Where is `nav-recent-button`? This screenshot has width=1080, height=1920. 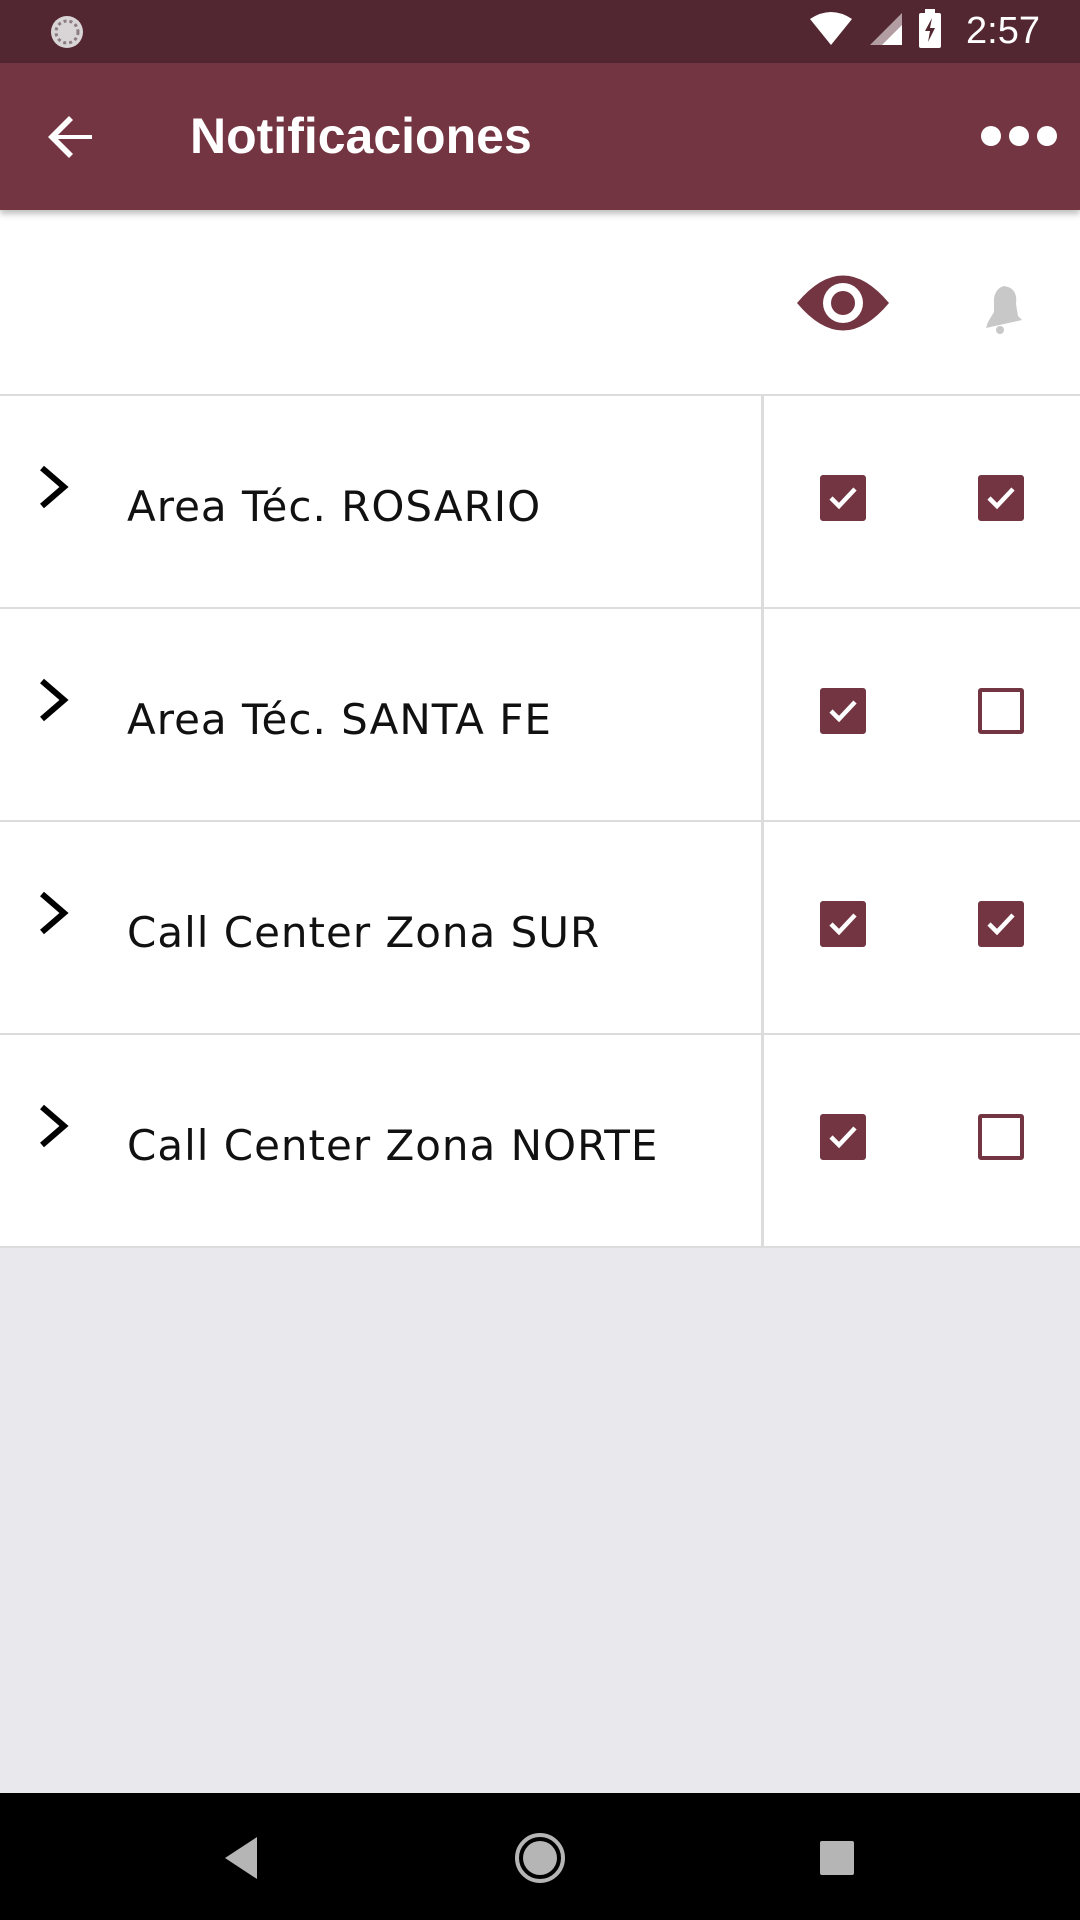
nav-recent-button is located at coordinates (837, 1858).